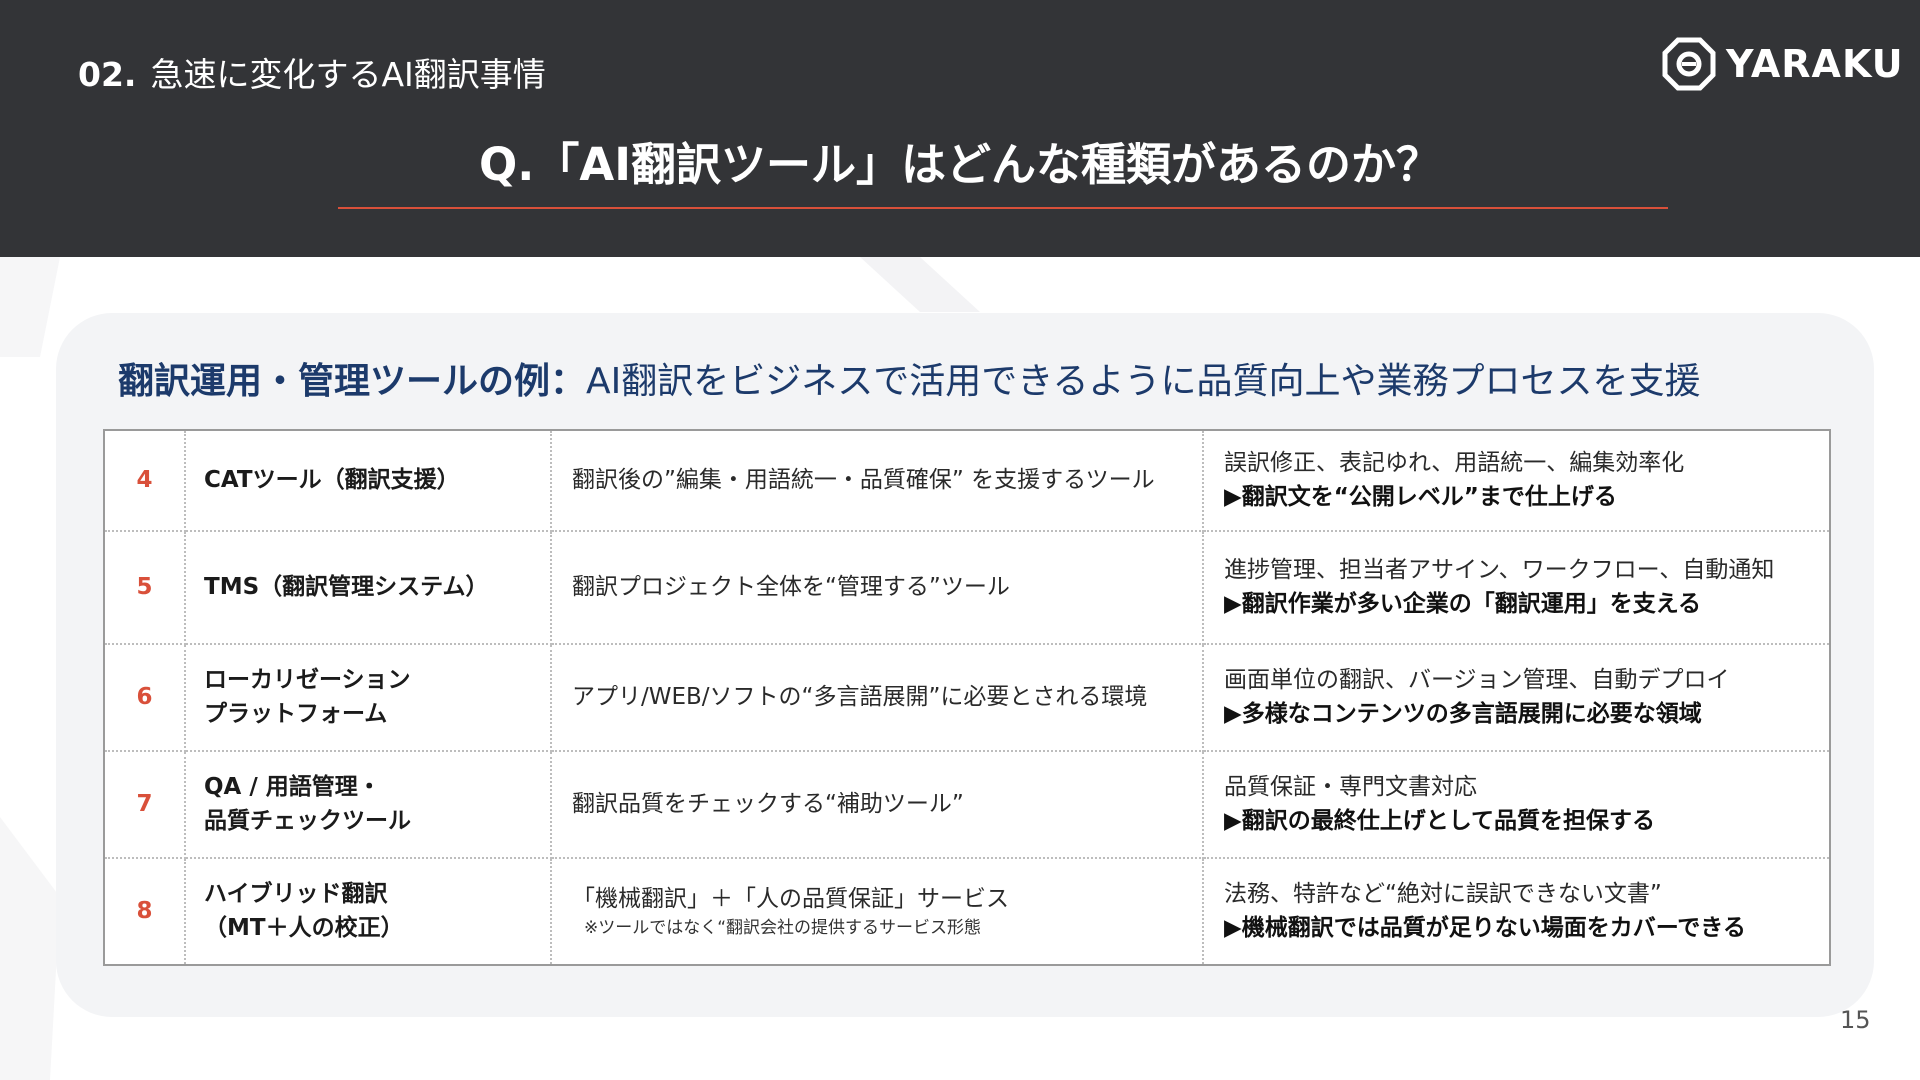  I want to click on tool-name-line1: ローカリゼーション, so click(307, 680).